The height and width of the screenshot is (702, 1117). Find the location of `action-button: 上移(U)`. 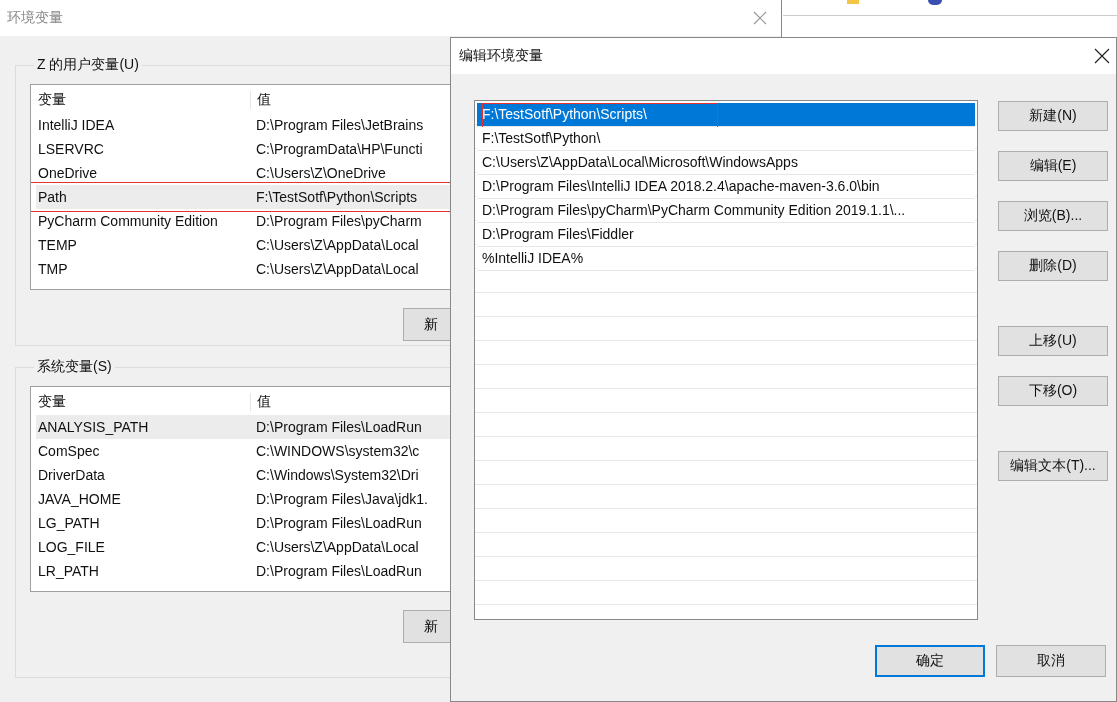

action-button: 上移(U) is located at coordinates (1053, 341).